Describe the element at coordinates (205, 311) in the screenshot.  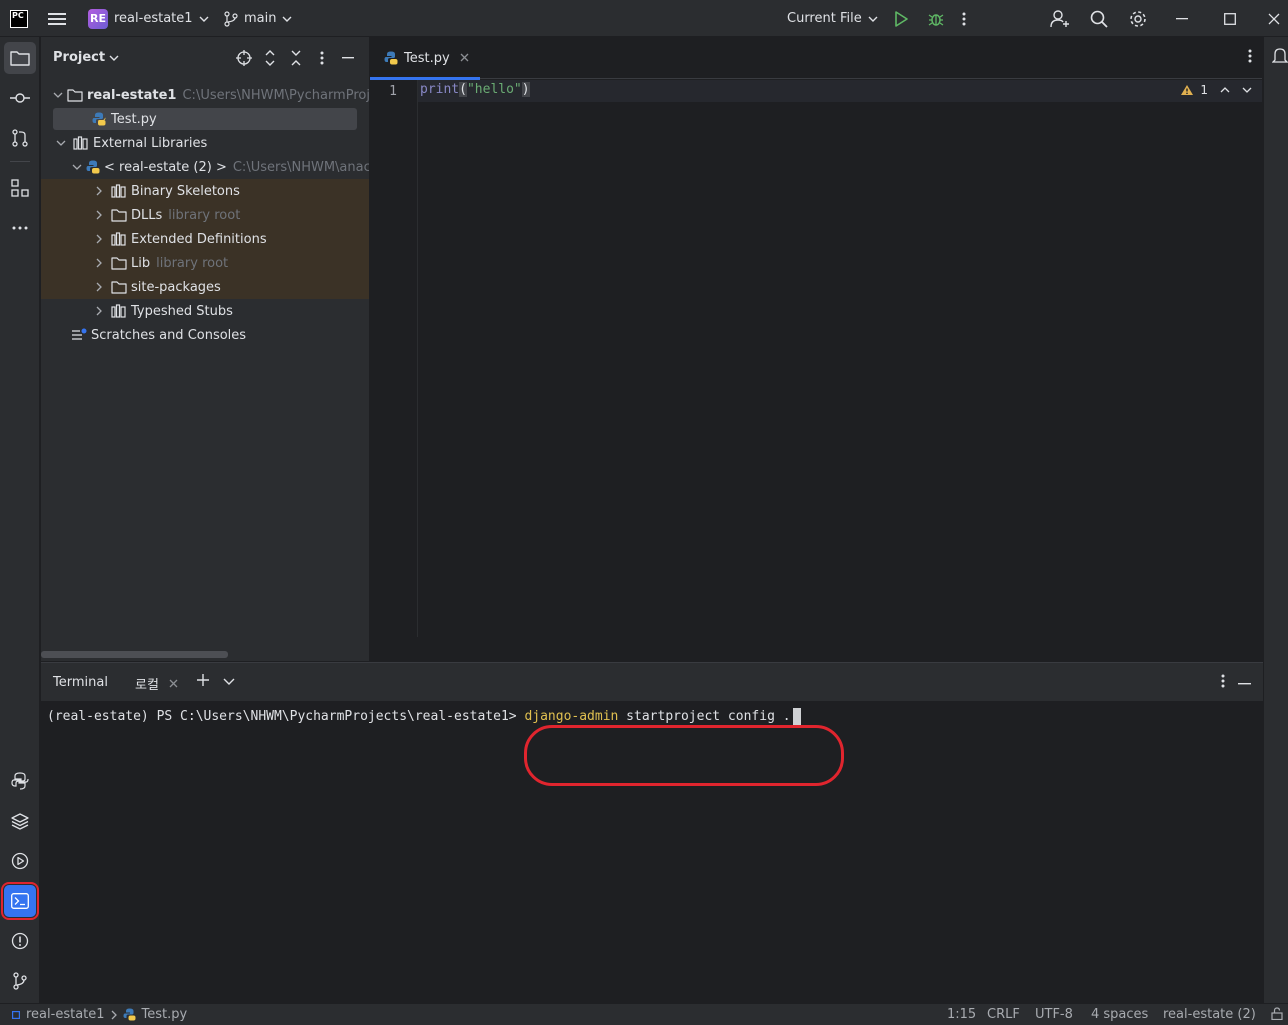
I see `tree-item-typeshed-stubs: Typeshed Stubs` at that location.